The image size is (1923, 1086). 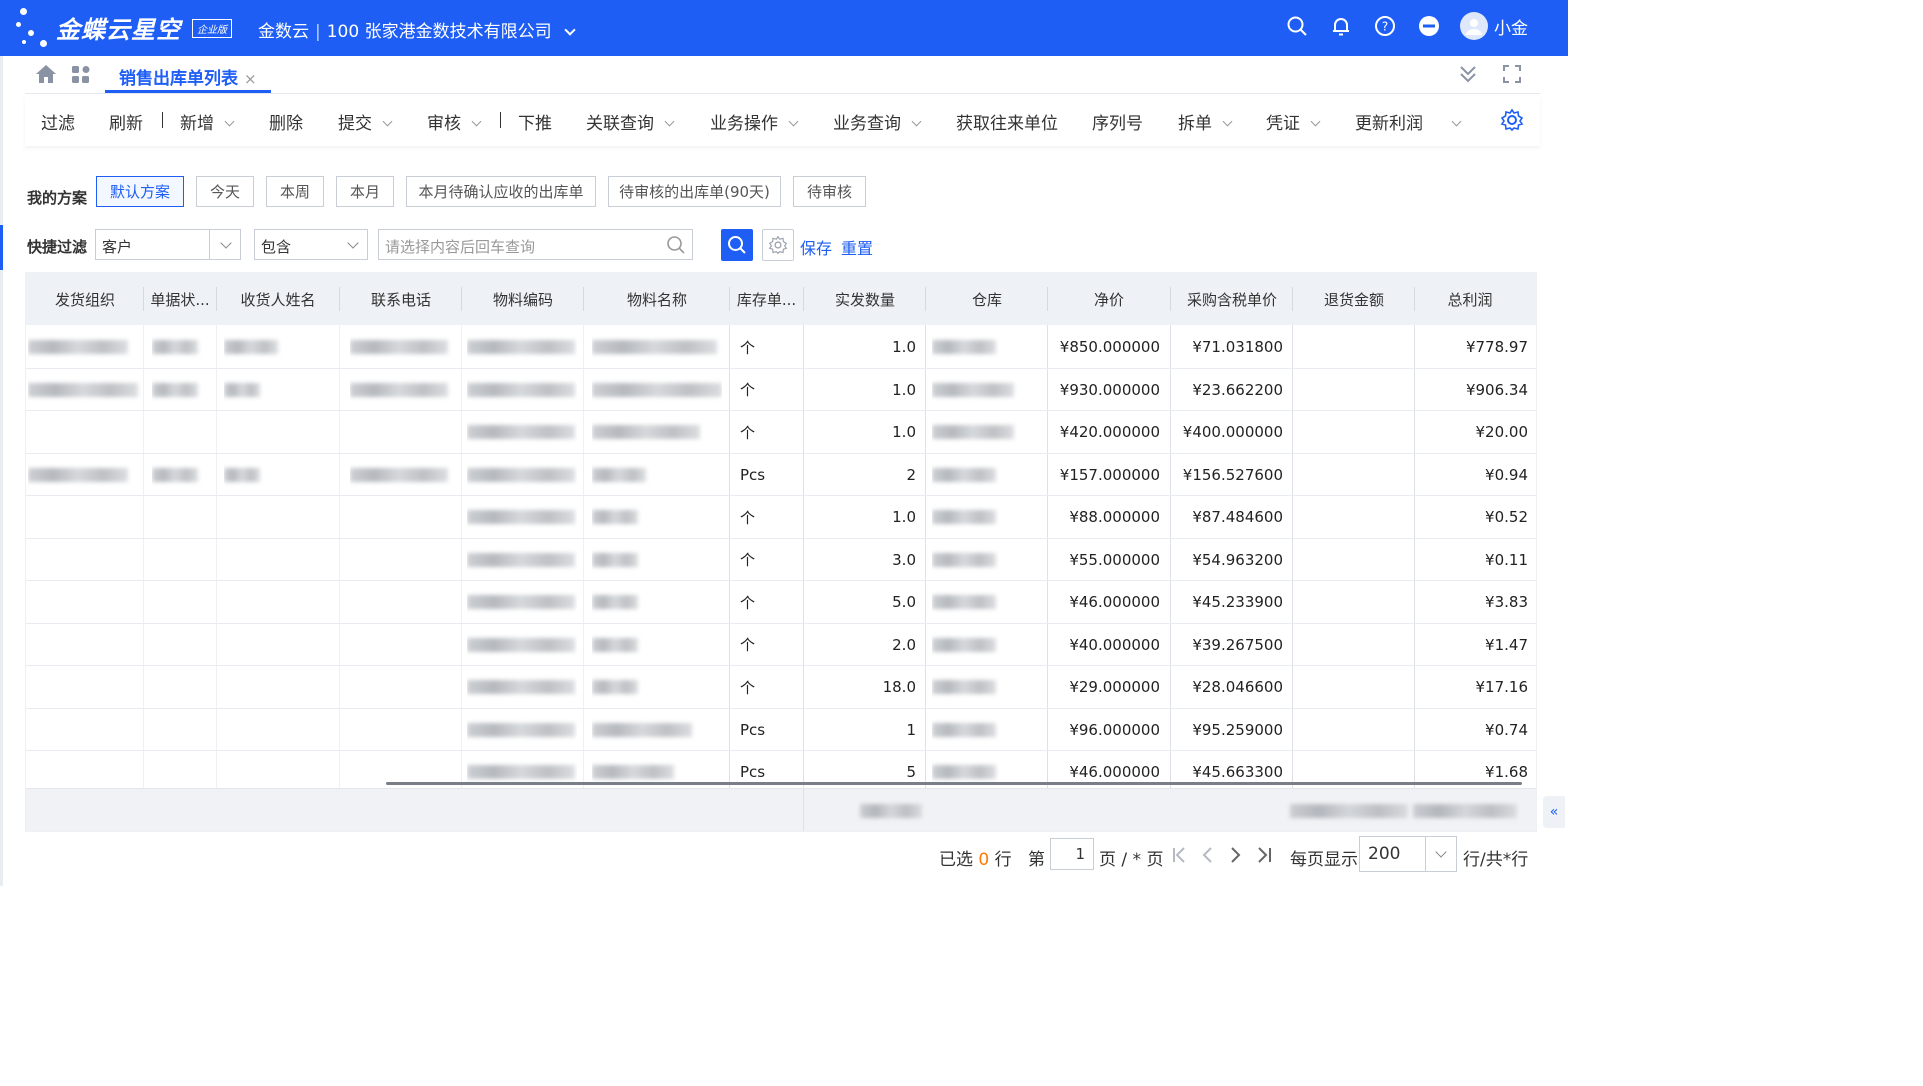 I want to click on business-operation-button: 业务操作, so click(x=754, y=121).